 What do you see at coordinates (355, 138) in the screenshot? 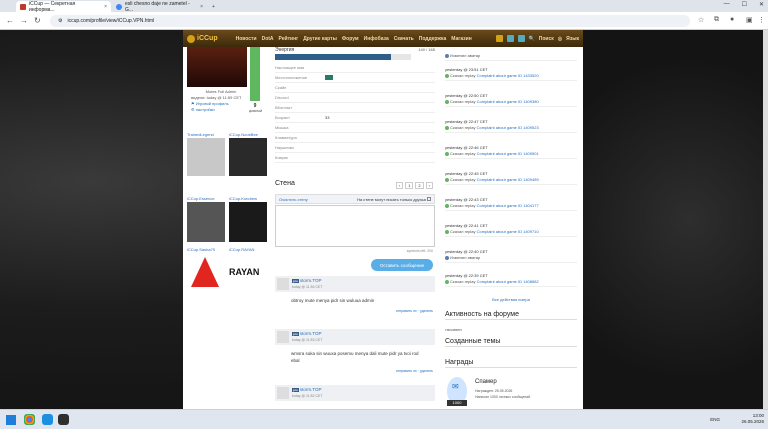
I see `field-row: Клавиатура` at bounding box center [355, 138].